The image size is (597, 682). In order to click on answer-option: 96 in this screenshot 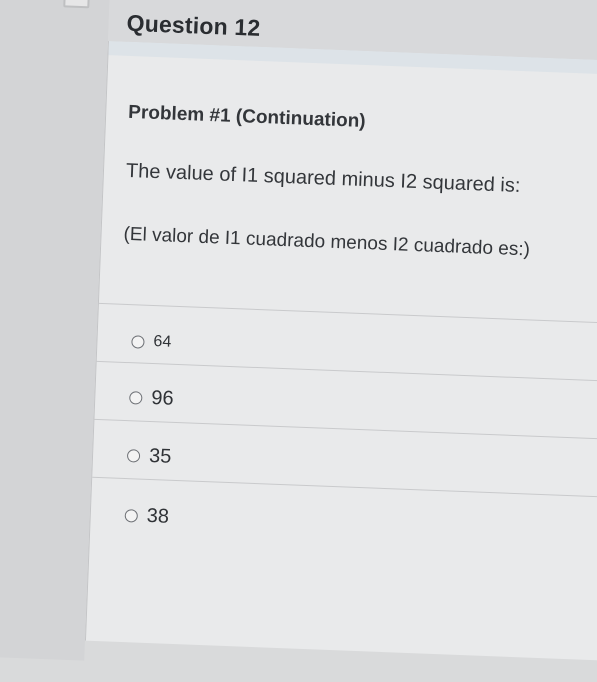, I will do `click(151, 398)`.